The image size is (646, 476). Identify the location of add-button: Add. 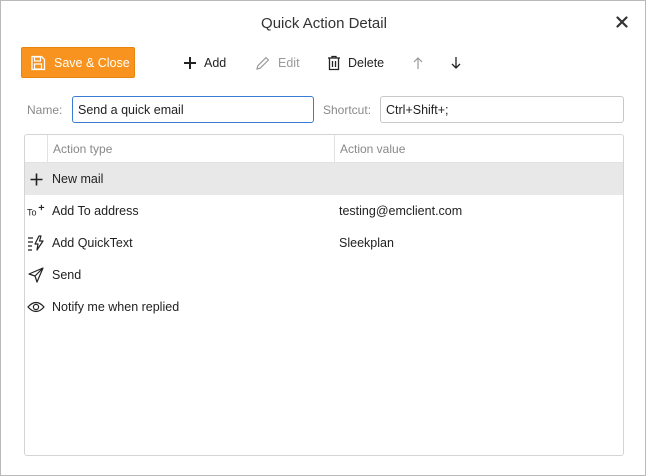
(204, 62).